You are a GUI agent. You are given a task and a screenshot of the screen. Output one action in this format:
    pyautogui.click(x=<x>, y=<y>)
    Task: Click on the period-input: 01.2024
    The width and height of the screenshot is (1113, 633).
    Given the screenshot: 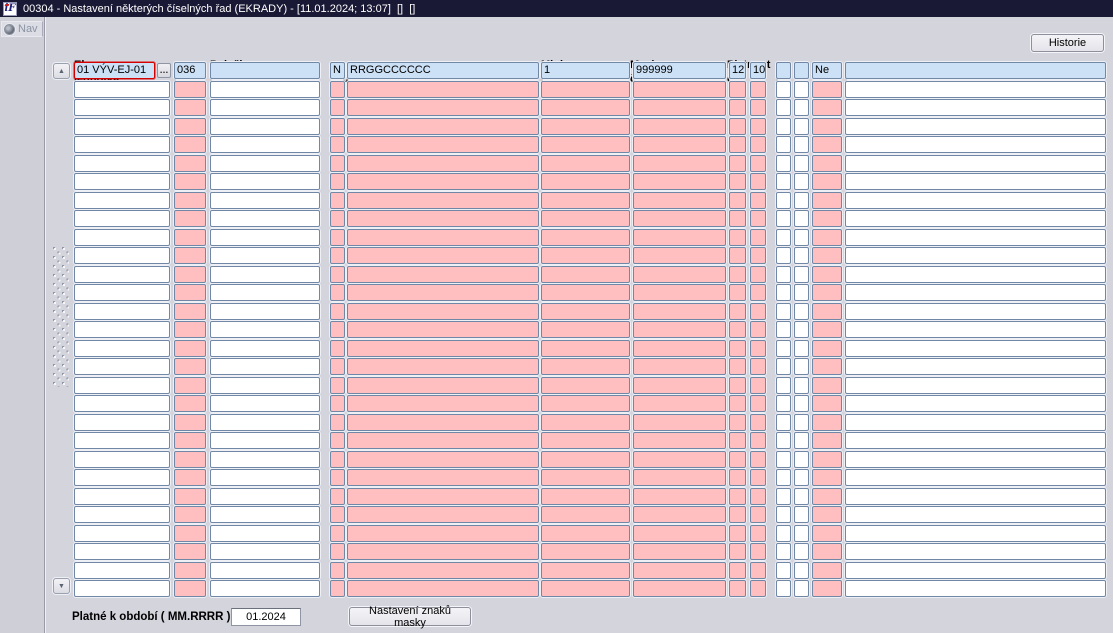 What is the action you would take?
    pyautogui.click(x=266, y=617)
    